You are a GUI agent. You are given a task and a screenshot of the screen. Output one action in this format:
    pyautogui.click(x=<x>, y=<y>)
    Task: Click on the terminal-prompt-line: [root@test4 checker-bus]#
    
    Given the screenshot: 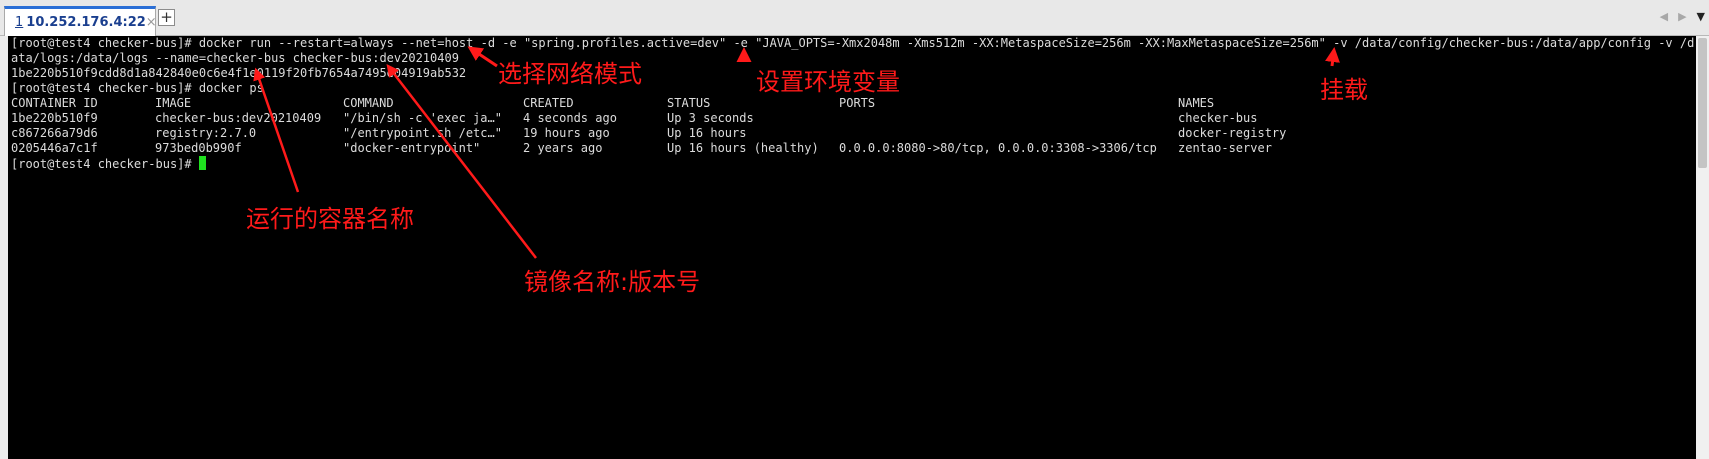 What is the action you would take?
    pyautogui.click(x=108, y=163)
    